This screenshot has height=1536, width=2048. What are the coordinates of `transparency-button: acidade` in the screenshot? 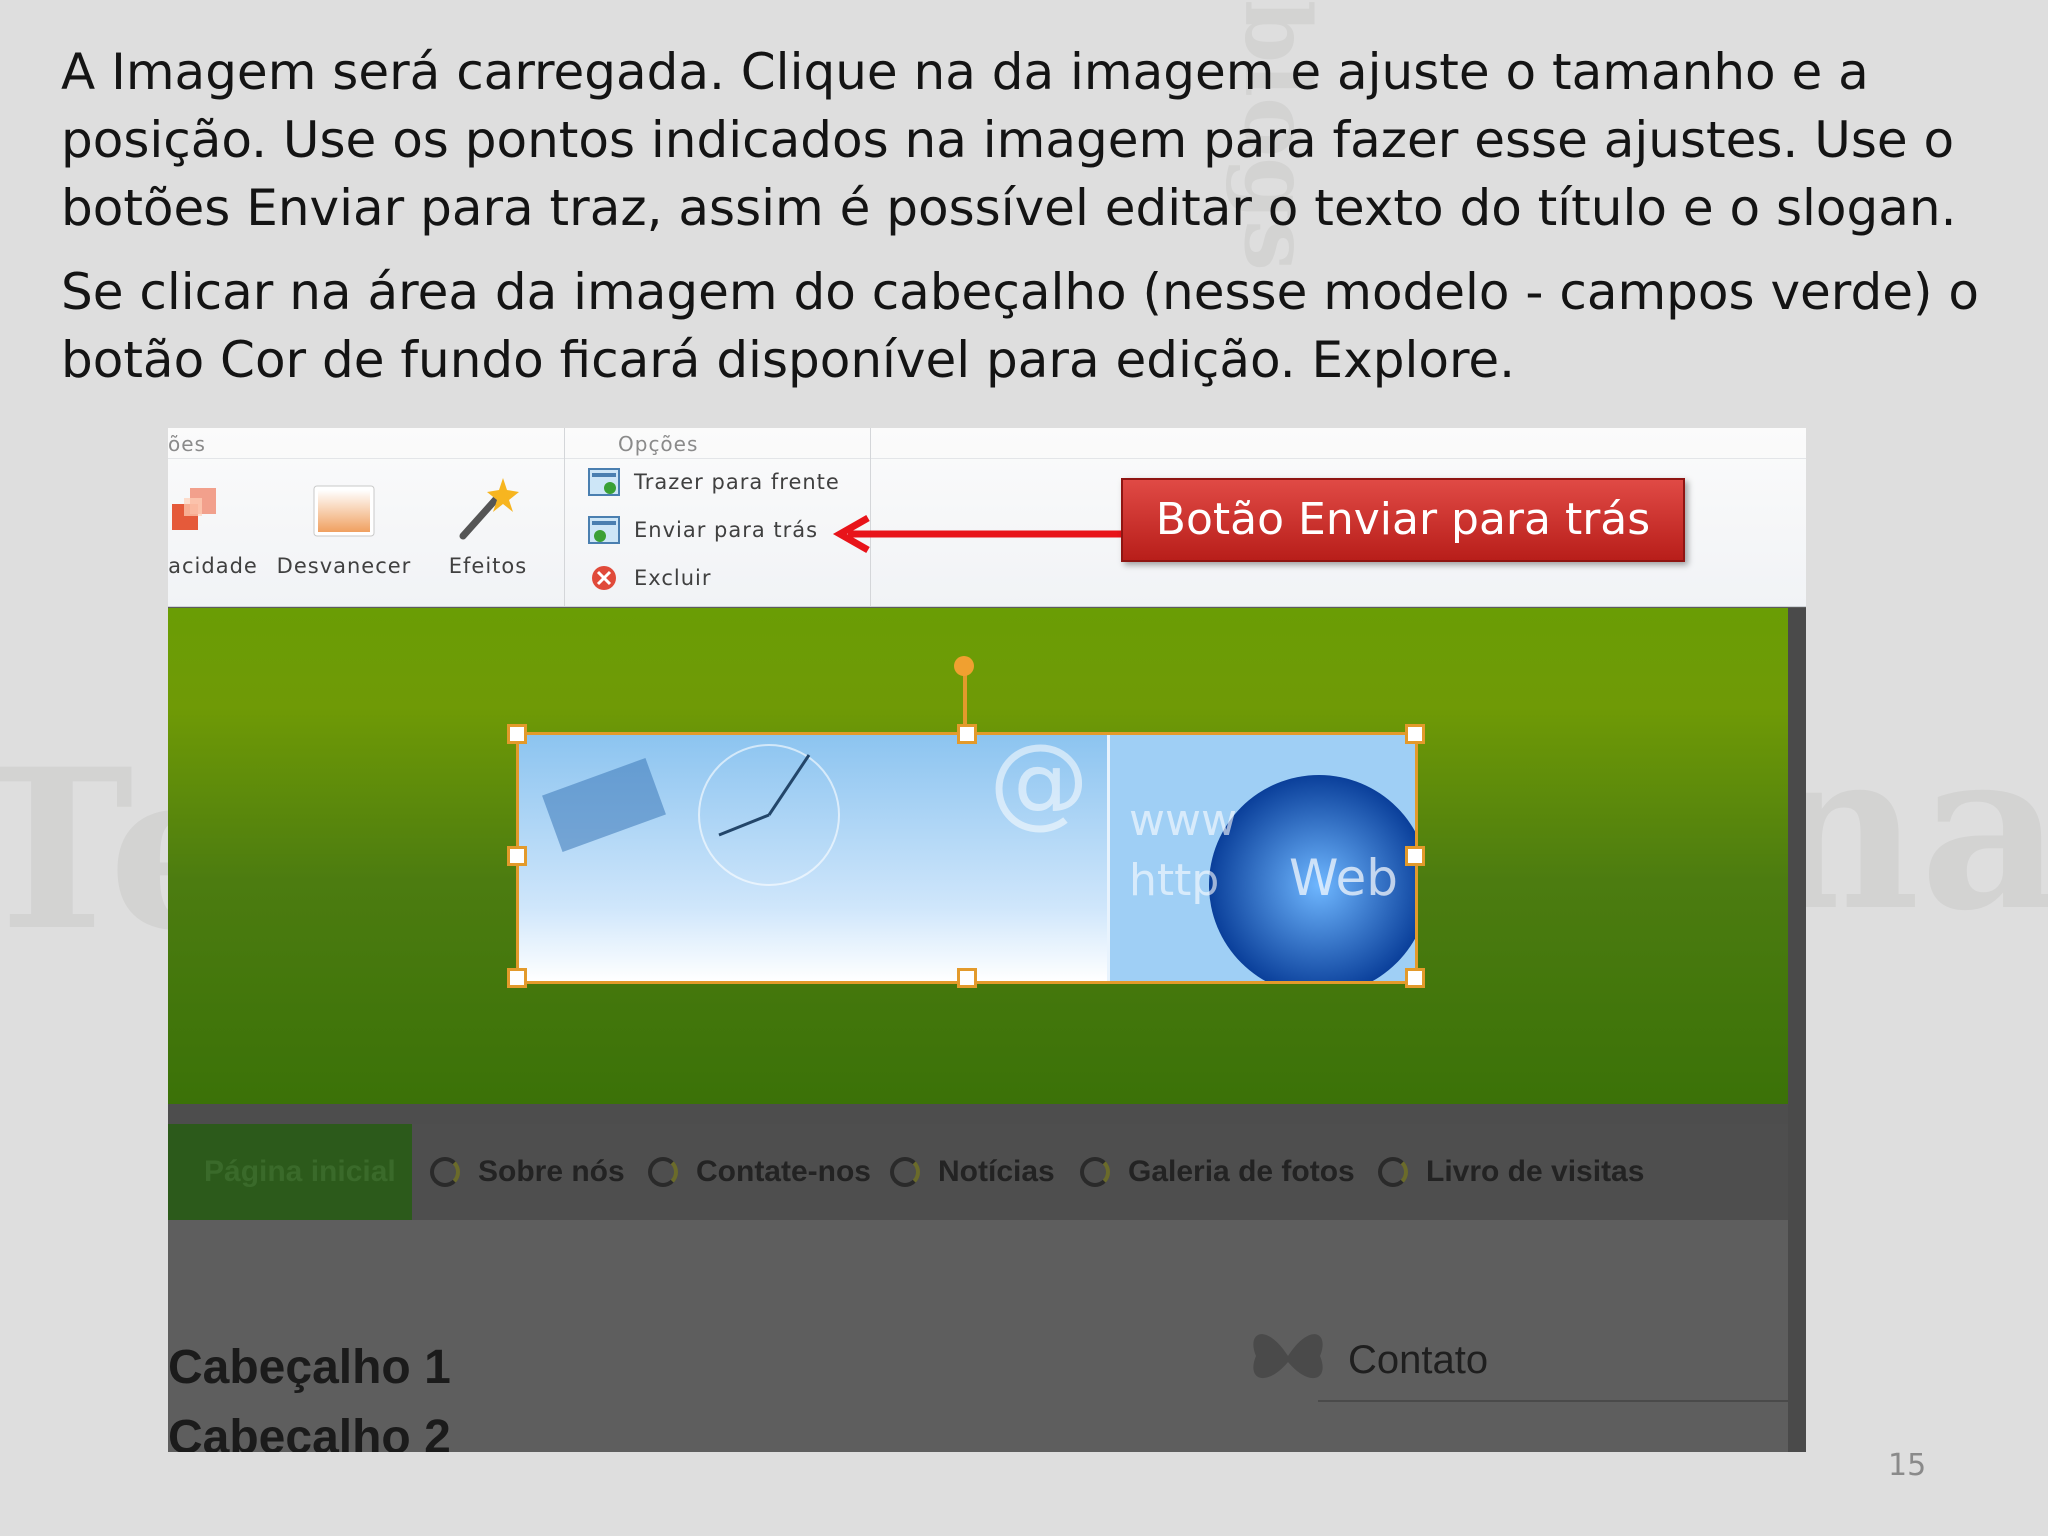 It's located at (213, 529).